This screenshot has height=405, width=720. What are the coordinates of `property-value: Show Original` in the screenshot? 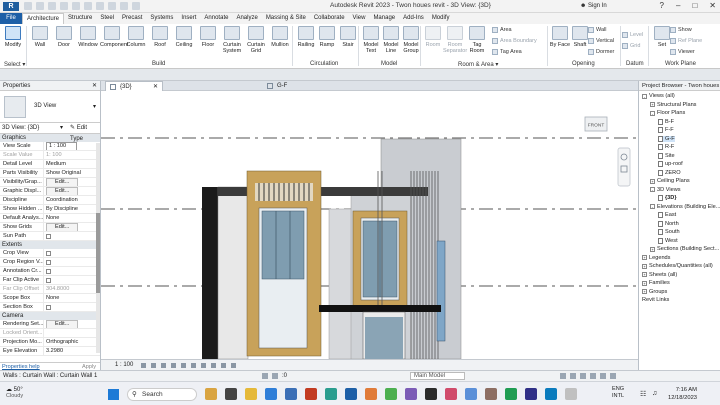 It's located at (71, 173).